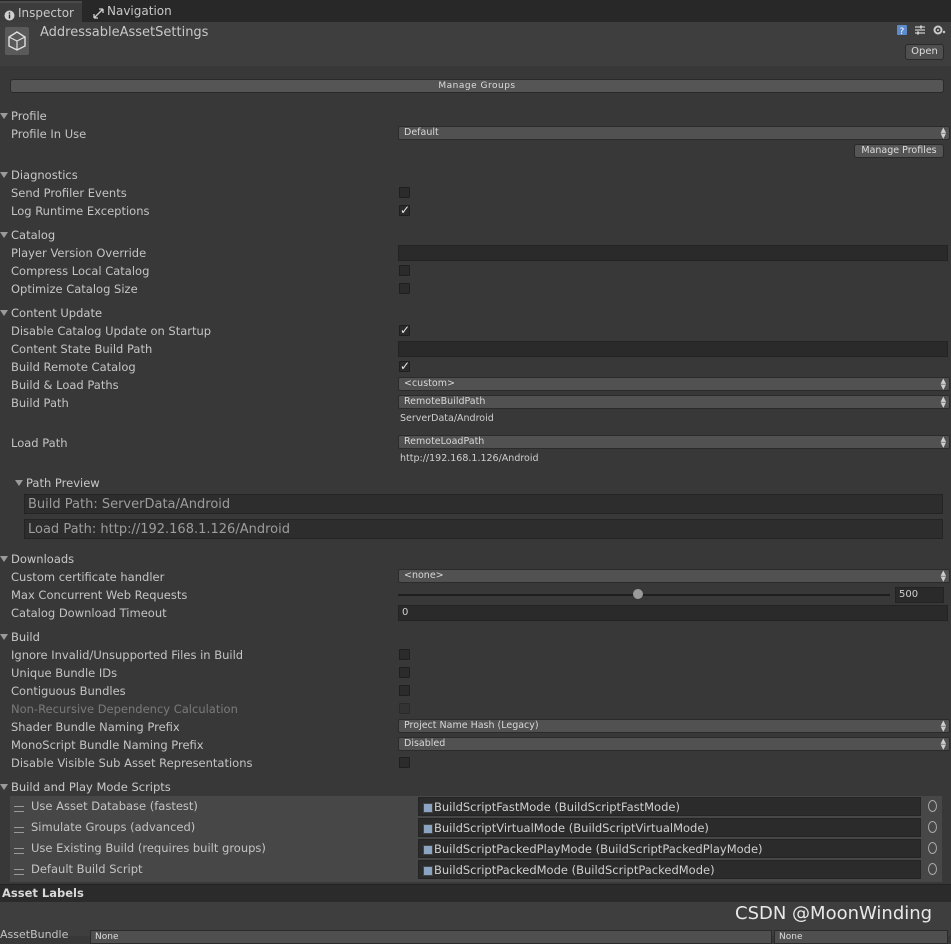 The height and width of the screenshot is (944, 951). I want to click on log-runtime-exceptions-label: Log Runtime Exceptions, so click(80, 211).